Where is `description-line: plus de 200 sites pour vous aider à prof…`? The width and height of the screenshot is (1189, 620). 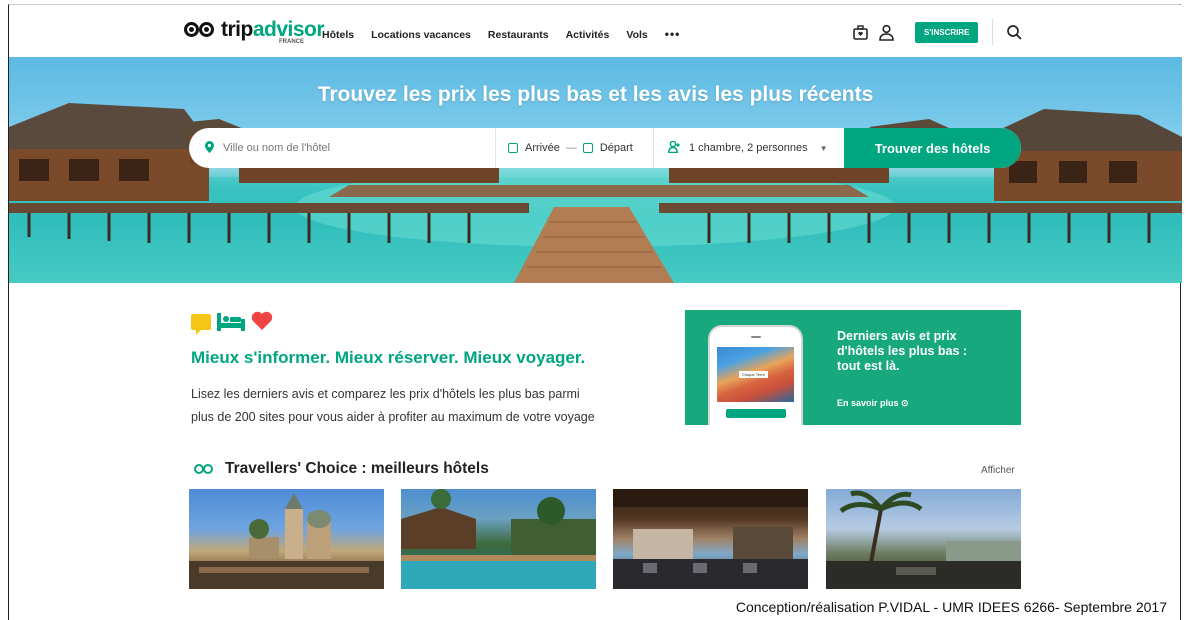
description-line: plus de 200 sites pour vous aider à prof… is located at coordinates (393, 417).